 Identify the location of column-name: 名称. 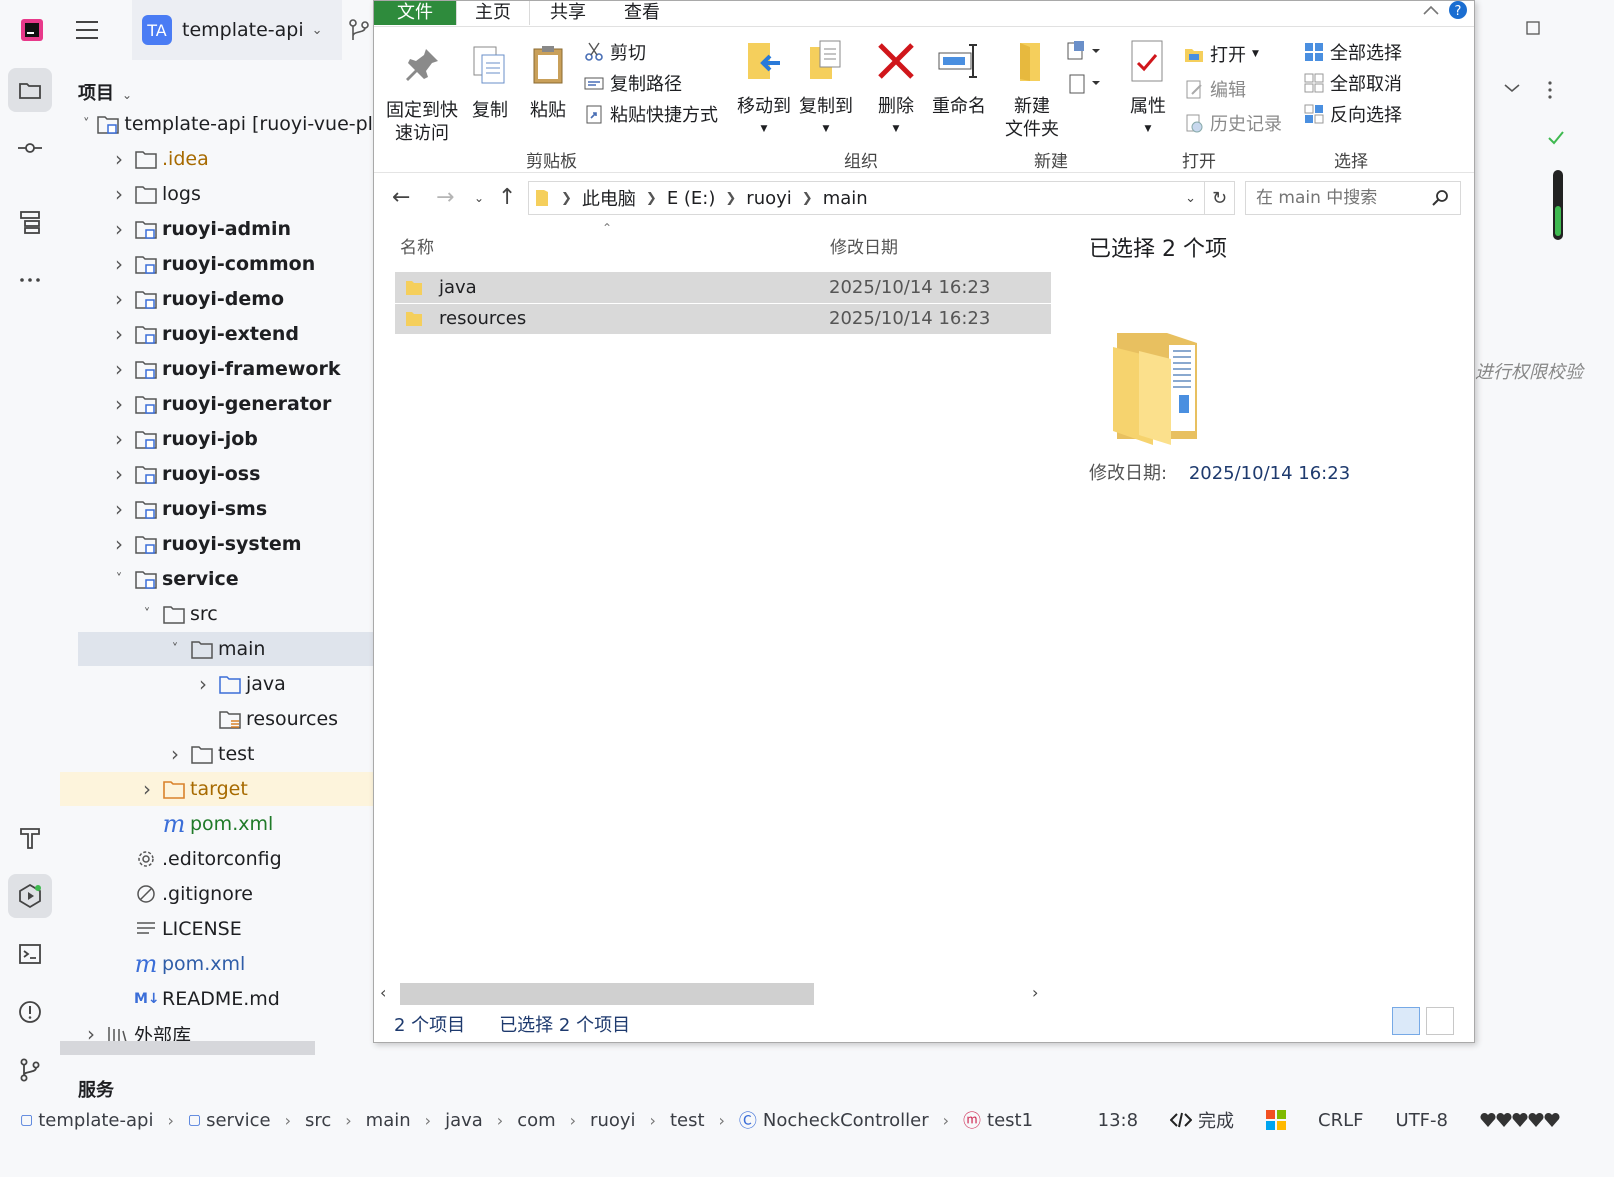
(417, 245).